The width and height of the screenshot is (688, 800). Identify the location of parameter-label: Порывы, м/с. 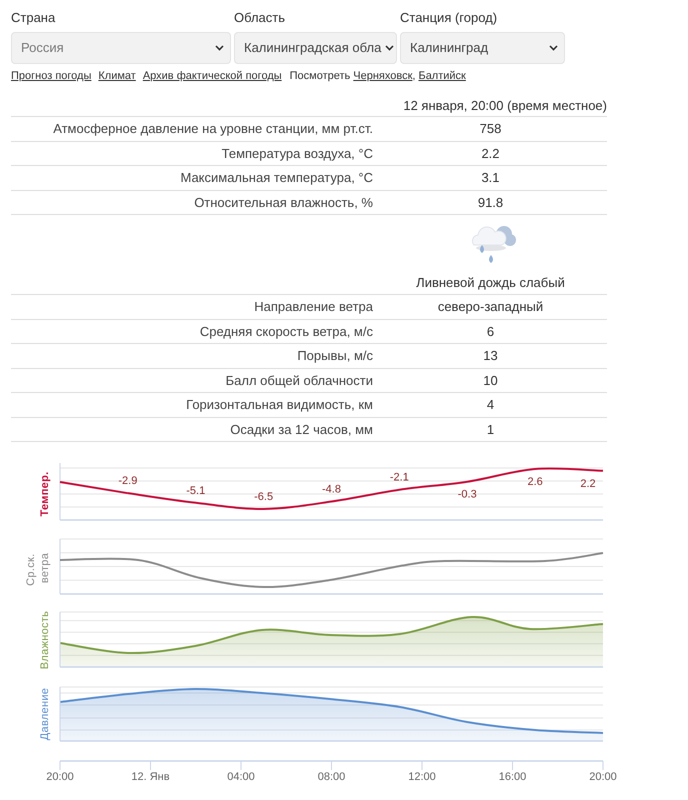
(335, 356).